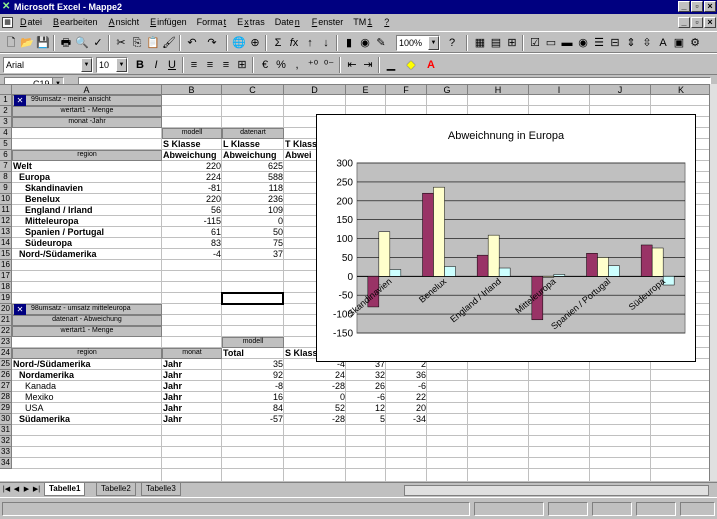  Describe the element at coordinates (87, 90) in the screenshot. I see `column-header-a: A` at that location.